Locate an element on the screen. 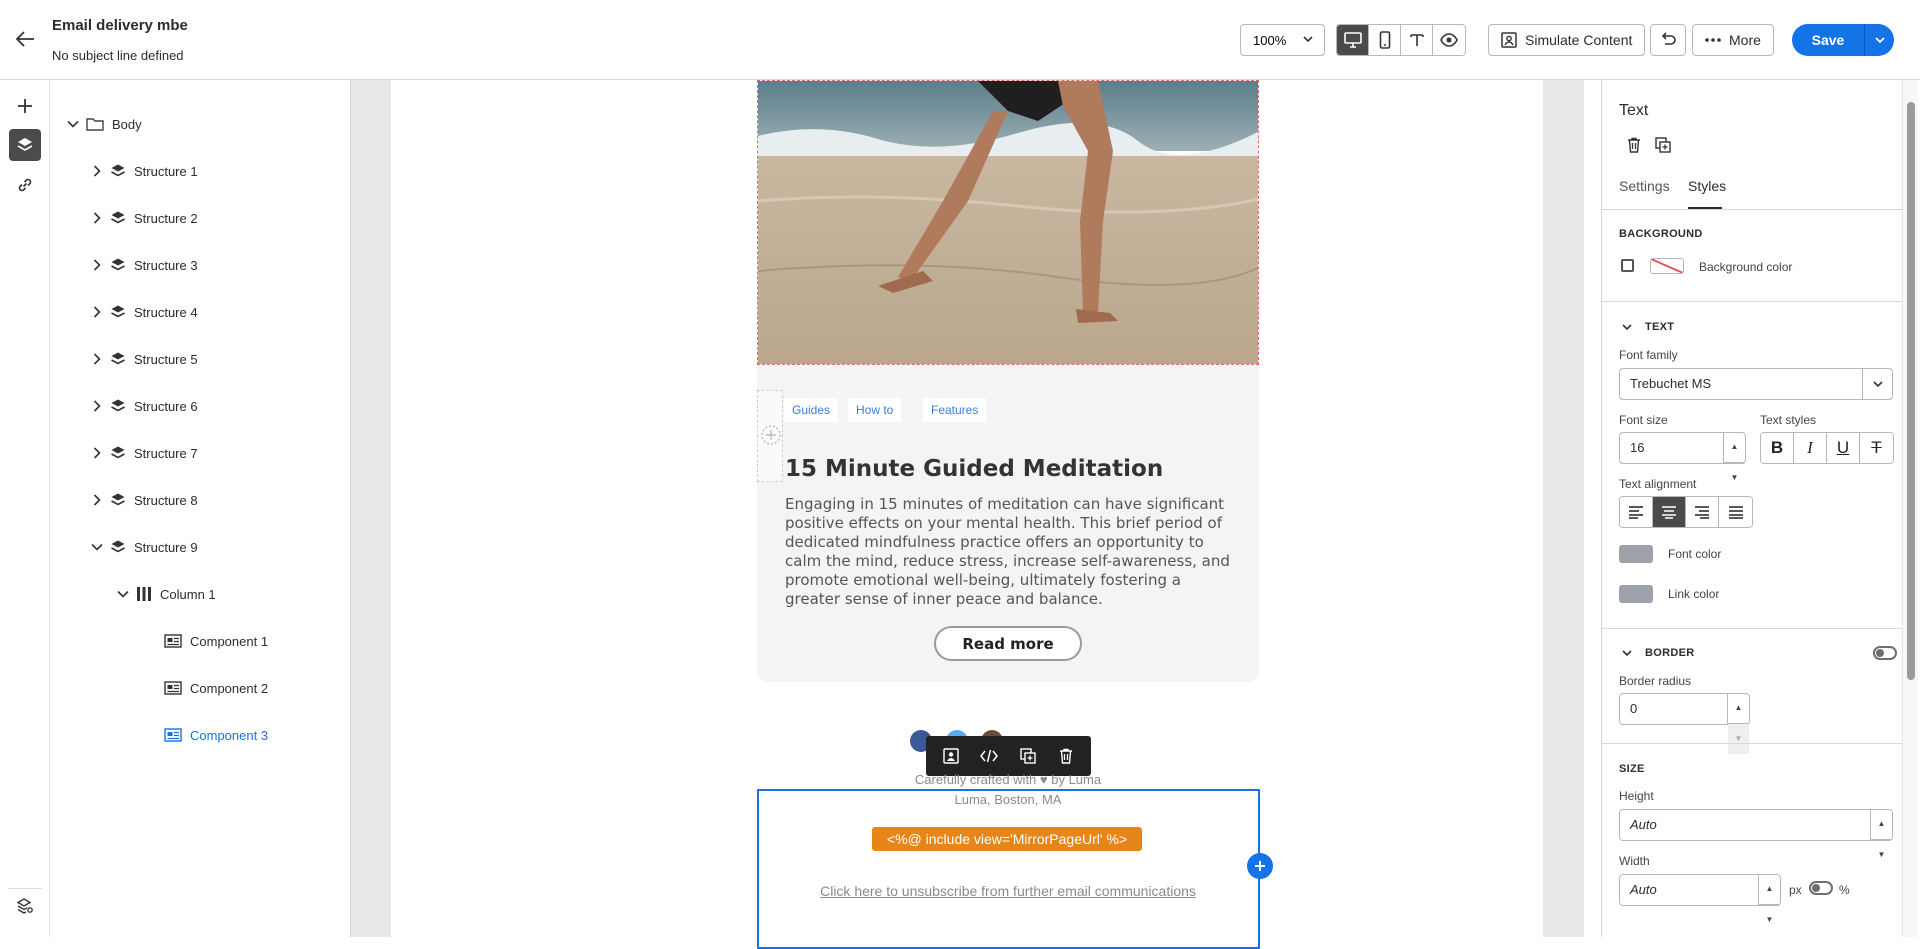  font-color-swatch is located at coordinates (1636, 554).